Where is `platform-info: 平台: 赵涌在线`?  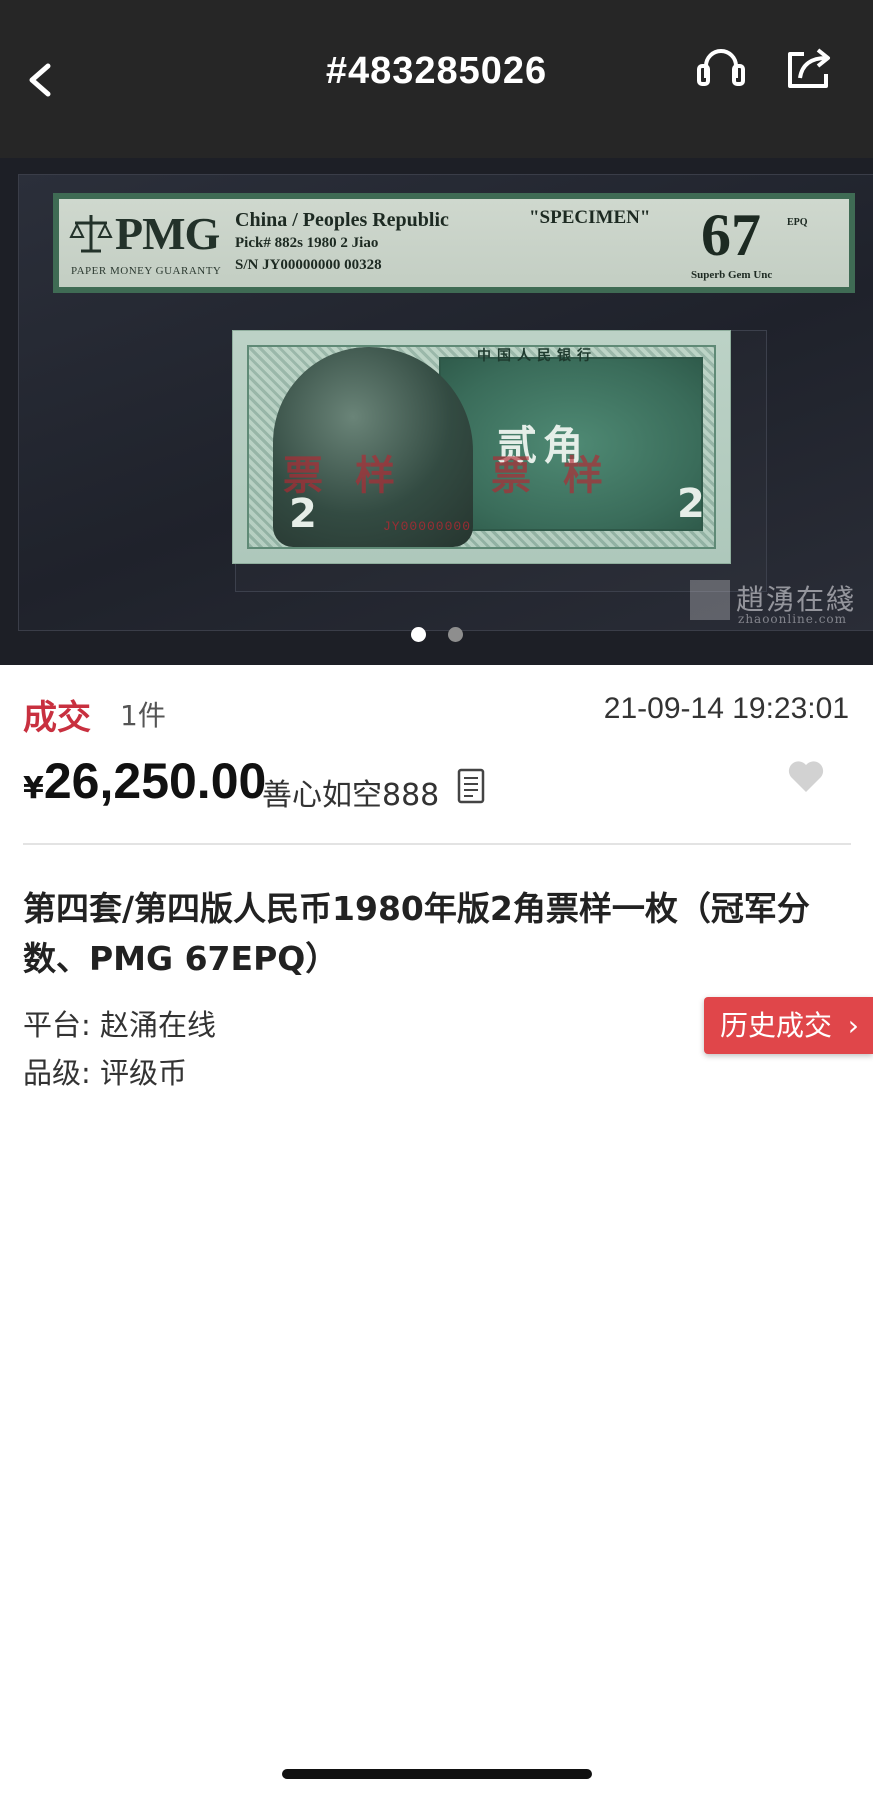
platform-info: 平台: 赵涌在线 is located at coordinates (119, 1025).